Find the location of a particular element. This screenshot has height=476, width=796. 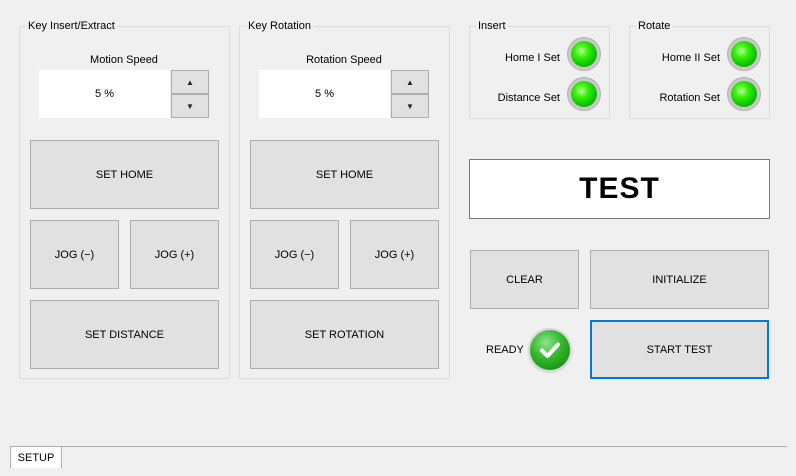

tab-bar-divider is located at coordinates (398, 446).